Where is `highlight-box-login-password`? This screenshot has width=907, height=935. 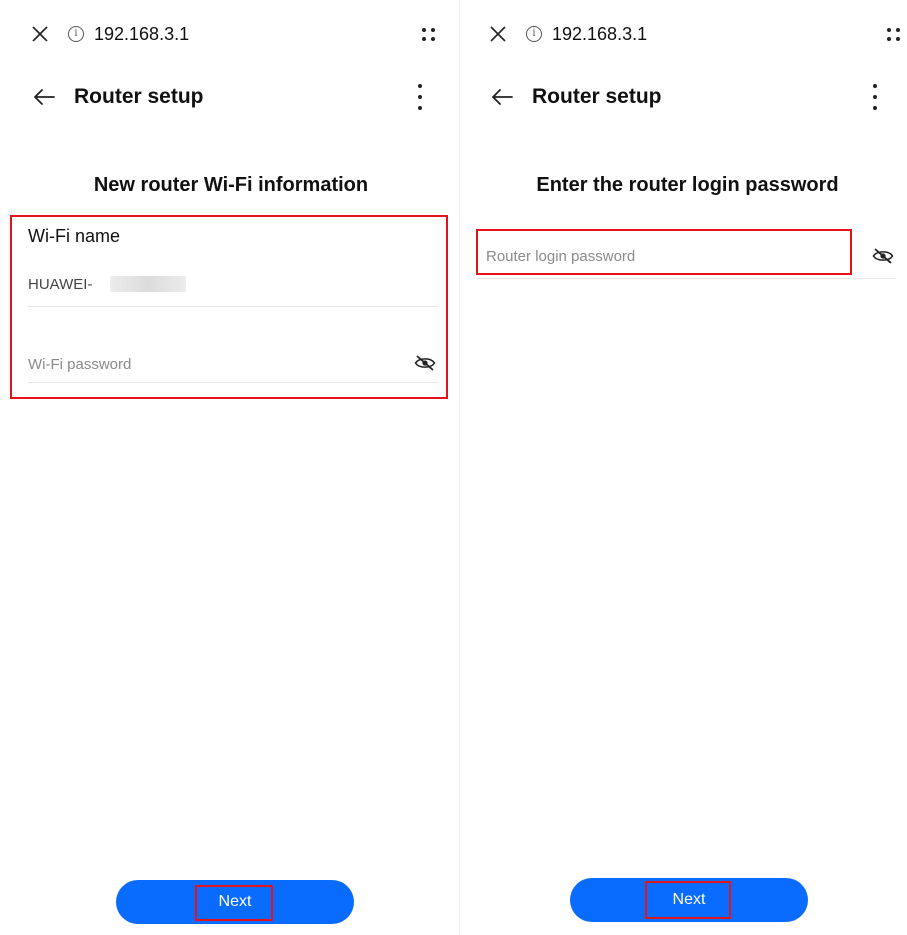 highlight-box-login-password is located at coordinates (664, 252).